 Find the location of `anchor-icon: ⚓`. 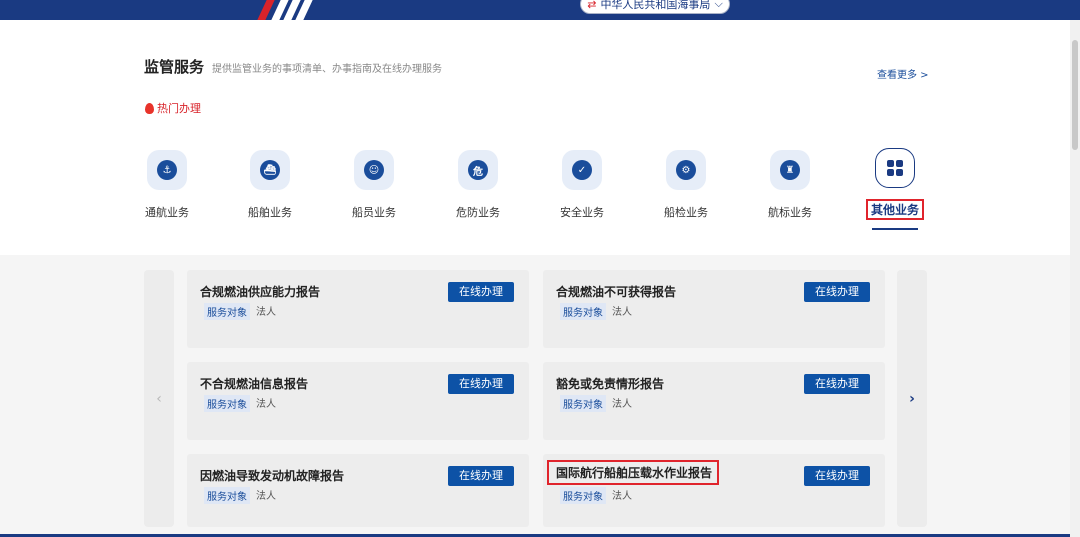

anchor-icon: ⚓ is located at coordinates (167, 170).